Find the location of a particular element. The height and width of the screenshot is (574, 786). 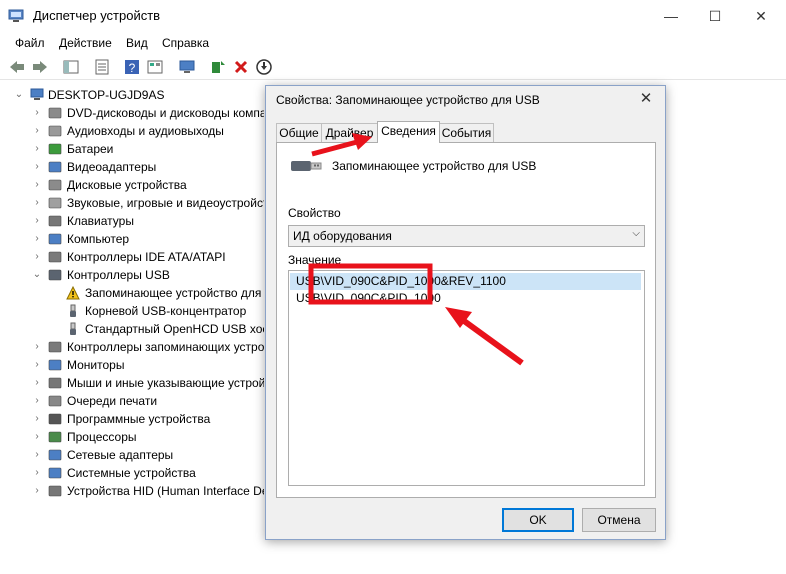

tree-item-label: Клавиатуры is located at coordinates (100, 221).